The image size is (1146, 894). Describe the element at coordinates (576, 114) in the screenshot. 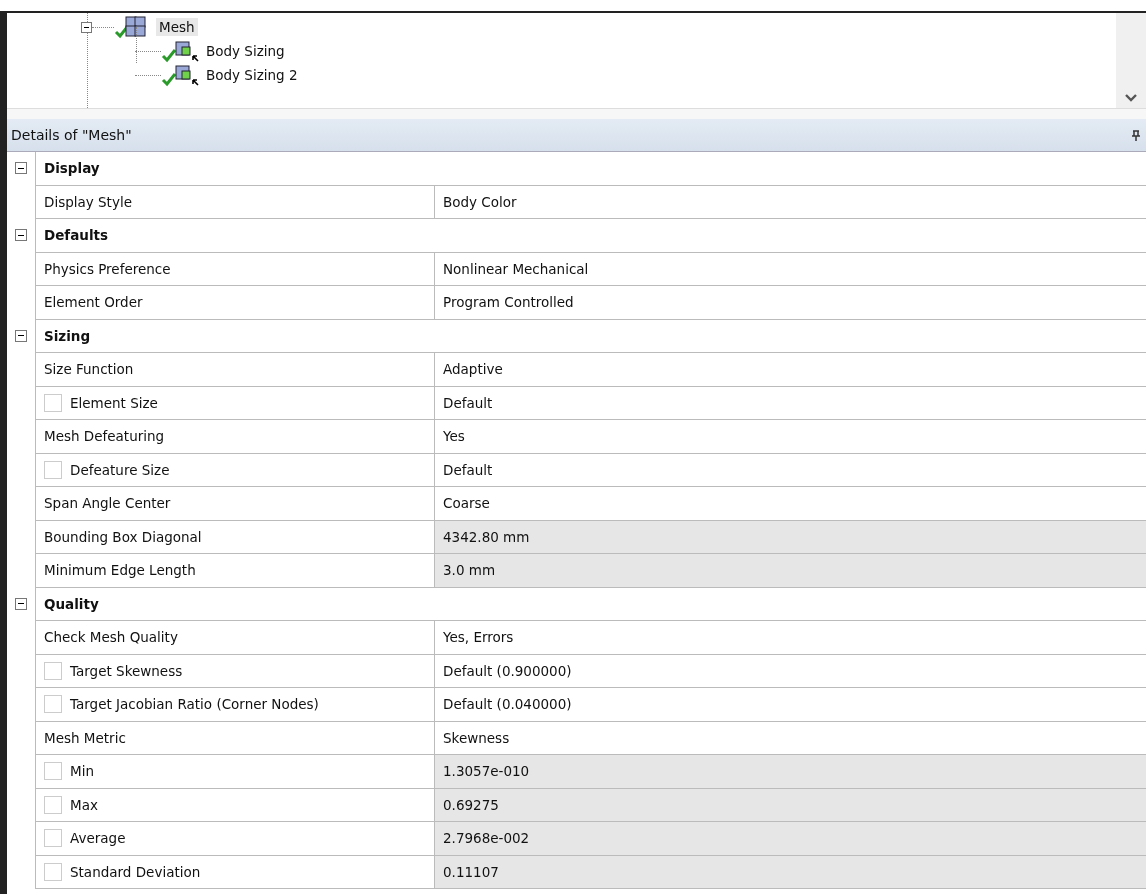

I see `splitter-bar` at that location.